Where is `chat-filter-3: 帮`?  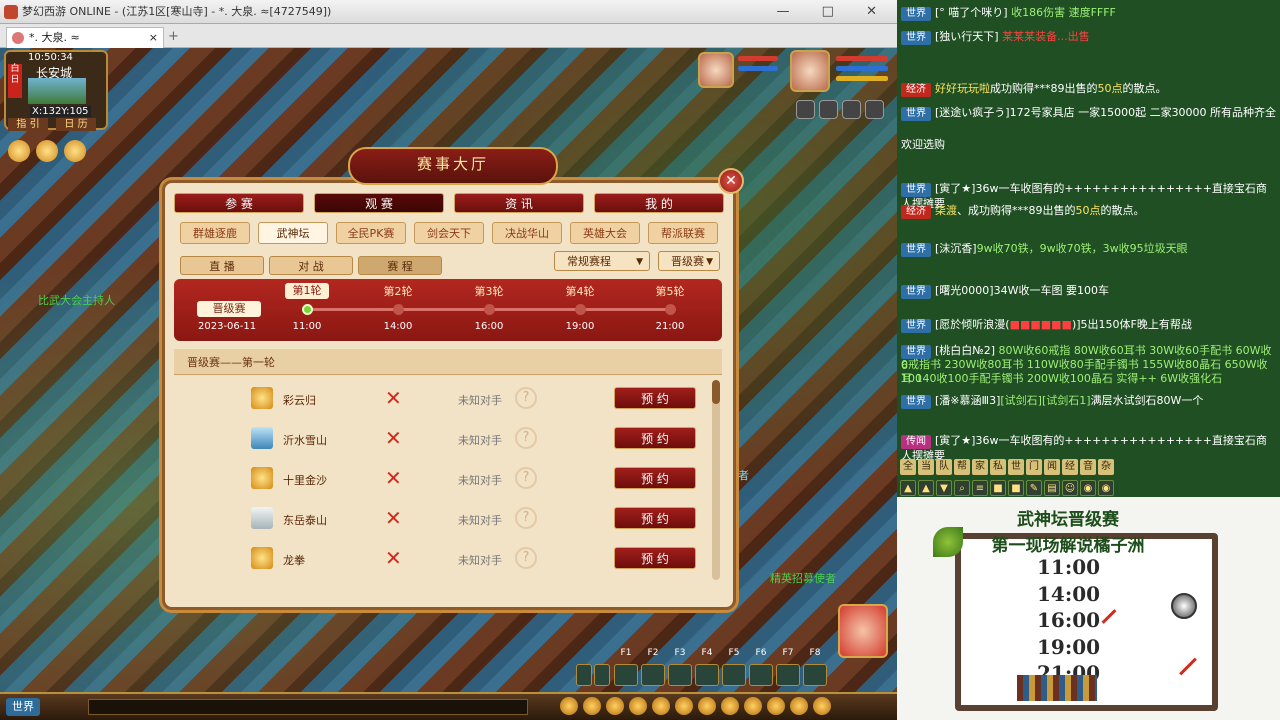 chat-filter-3: 帮 is located at coordinates (962, 467).